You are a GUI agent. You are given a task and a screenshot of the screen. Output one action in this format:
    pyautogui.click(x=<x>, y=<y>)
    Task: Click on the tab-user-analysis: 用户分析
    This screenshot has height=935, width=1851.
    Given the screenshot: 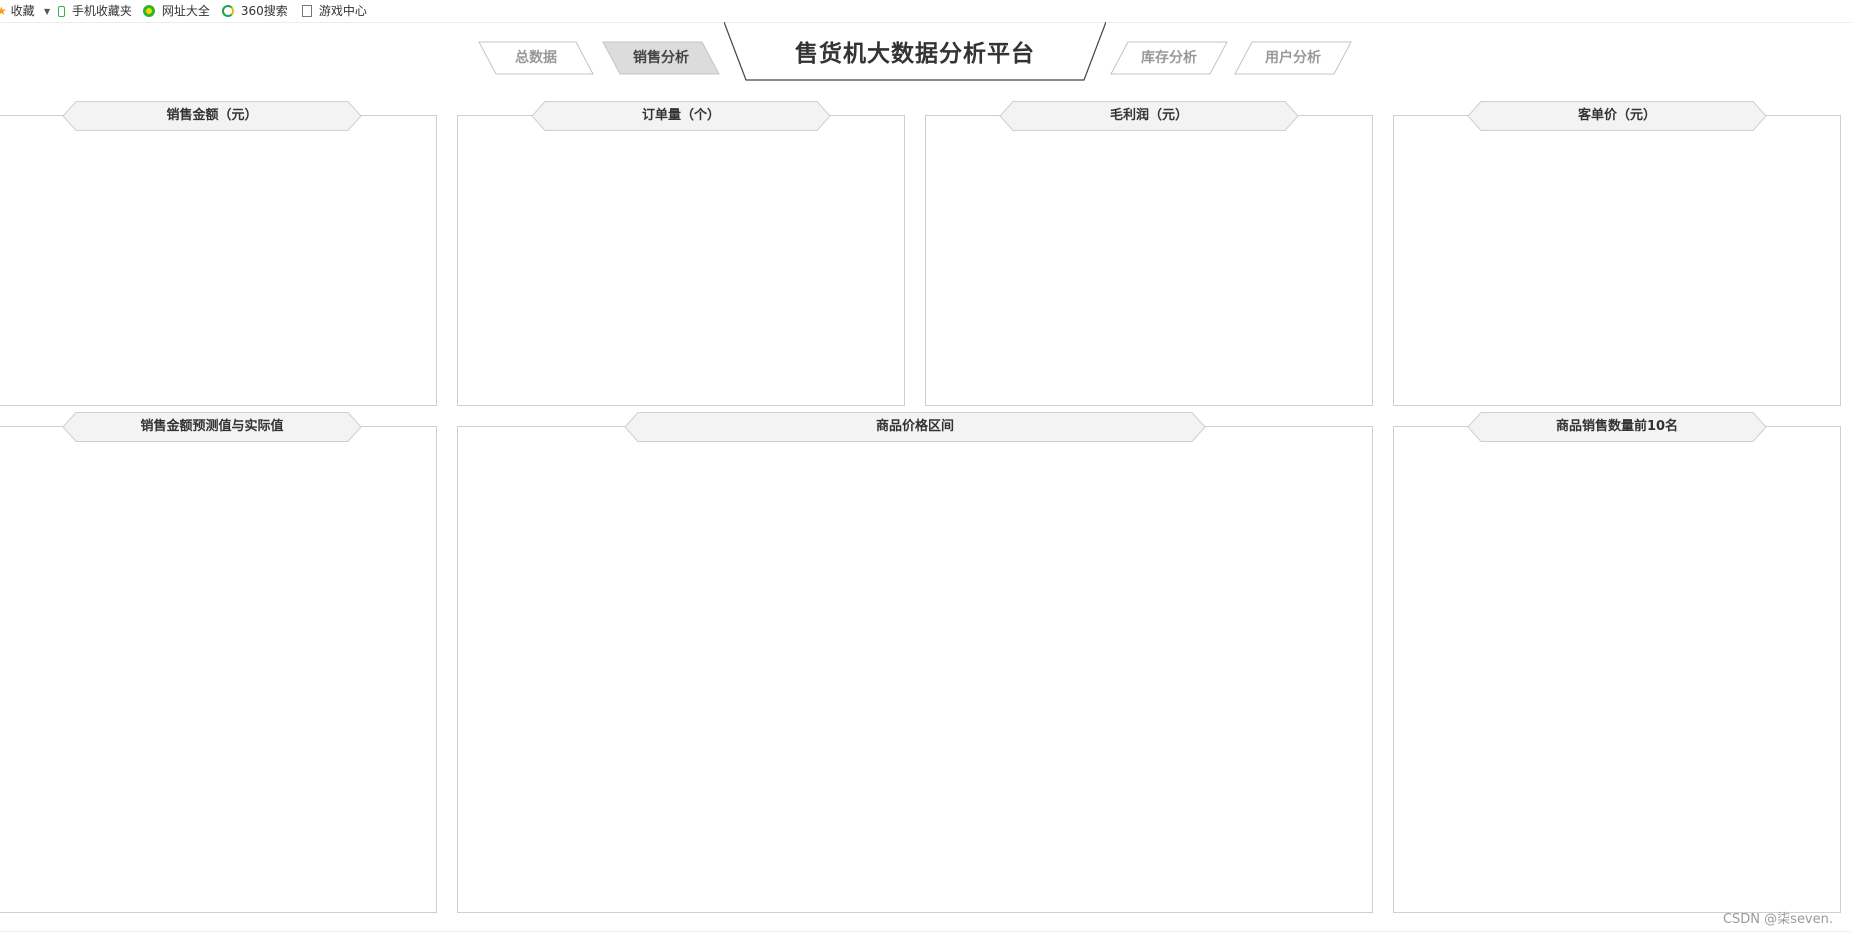 What is the action you would take?
    pyautogui.click(x=1293, y=58)
    